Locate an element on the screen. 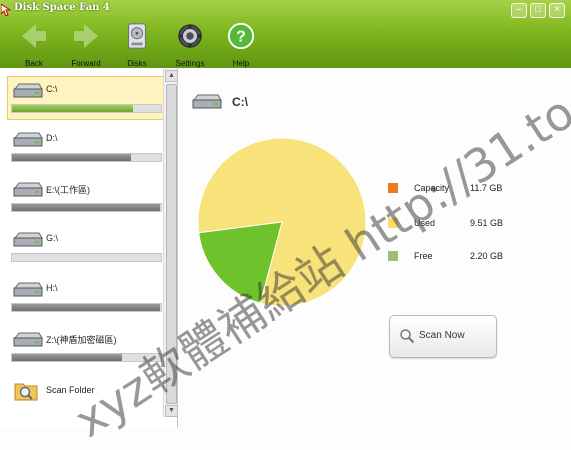  help-button: ? Help is located at coordinates (241, 45).